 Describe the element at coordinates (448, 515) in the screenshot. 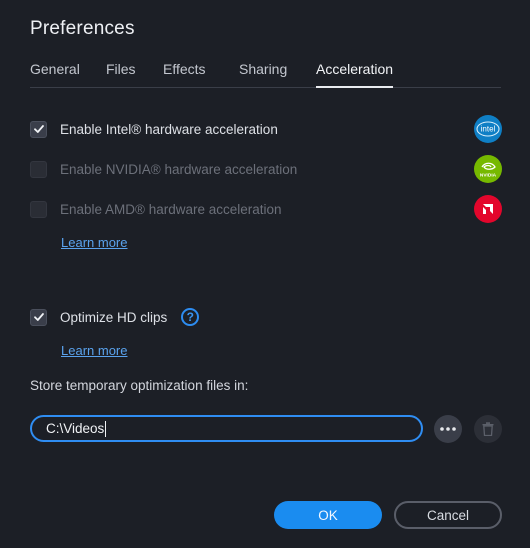

I see `cancel-button: Cancel` at that location.